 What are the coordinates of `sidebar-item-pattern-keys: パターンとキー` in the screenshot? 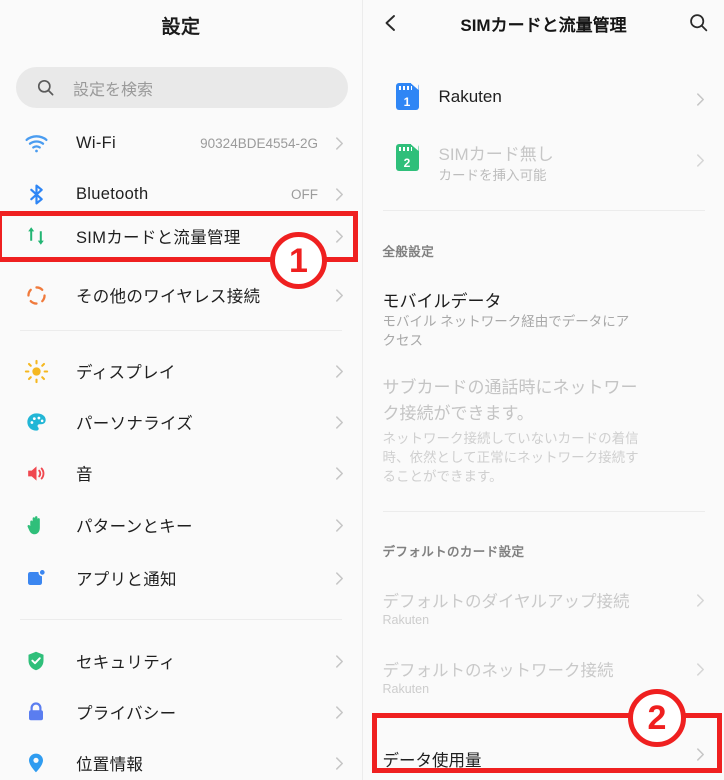 It's located at (181, 525).